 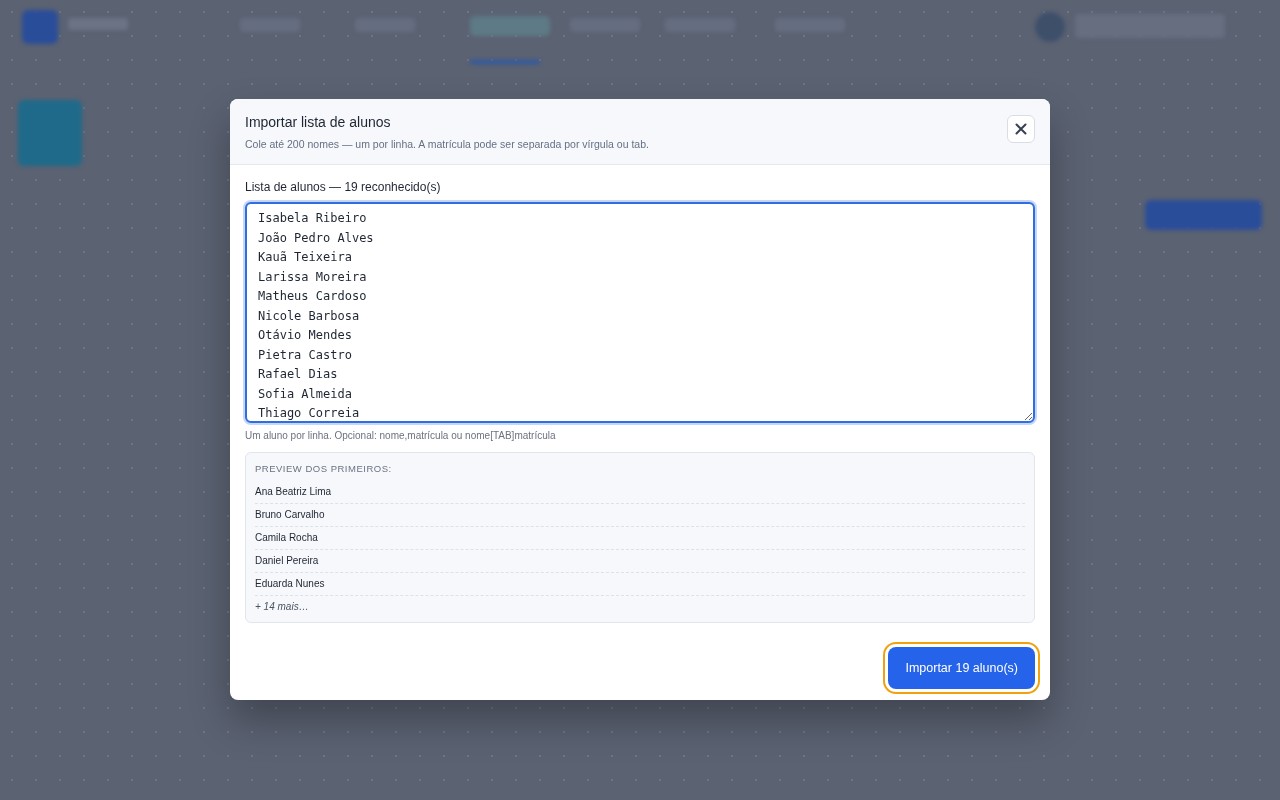 What do you see at coordinates (640, 515) in the screenshot?
I see `preview-item: Bruno Carvalho` at bounding box center [640, 515].